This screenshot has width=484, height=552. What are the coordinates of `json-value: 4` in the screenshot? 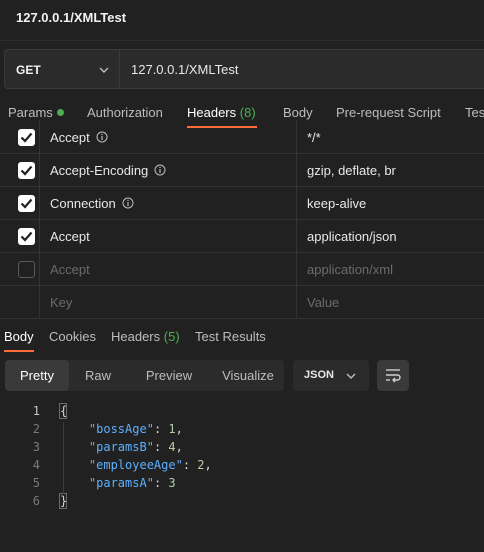 It's located at (172, 447).